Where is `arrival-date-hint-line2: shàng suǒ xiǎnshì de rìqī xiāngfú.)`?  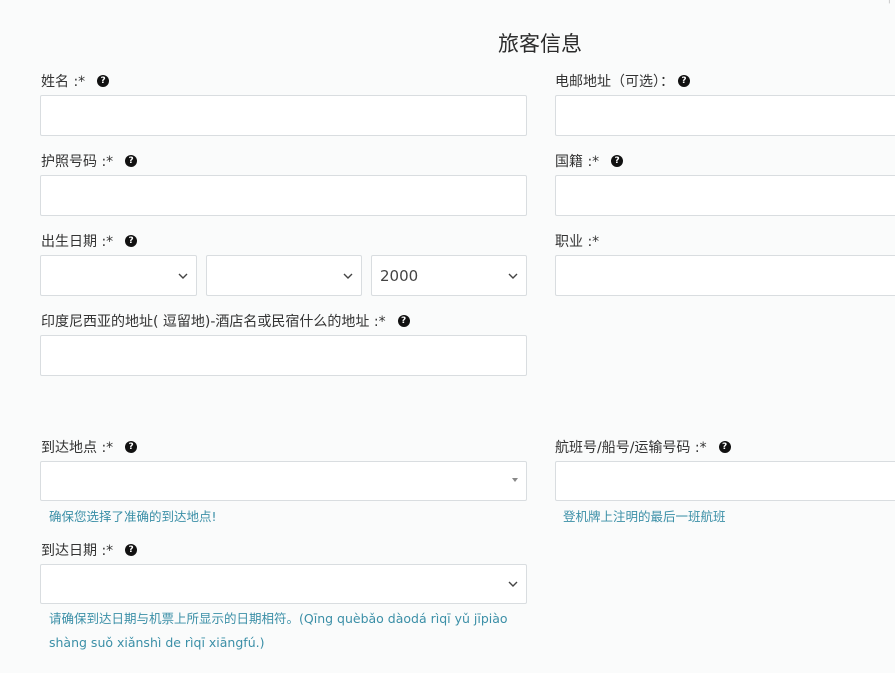 arrival-date-hint-line2: shàng suǒ xiǎnshì de rìqī xiāngfú.) is located at coordinates (157, 642).